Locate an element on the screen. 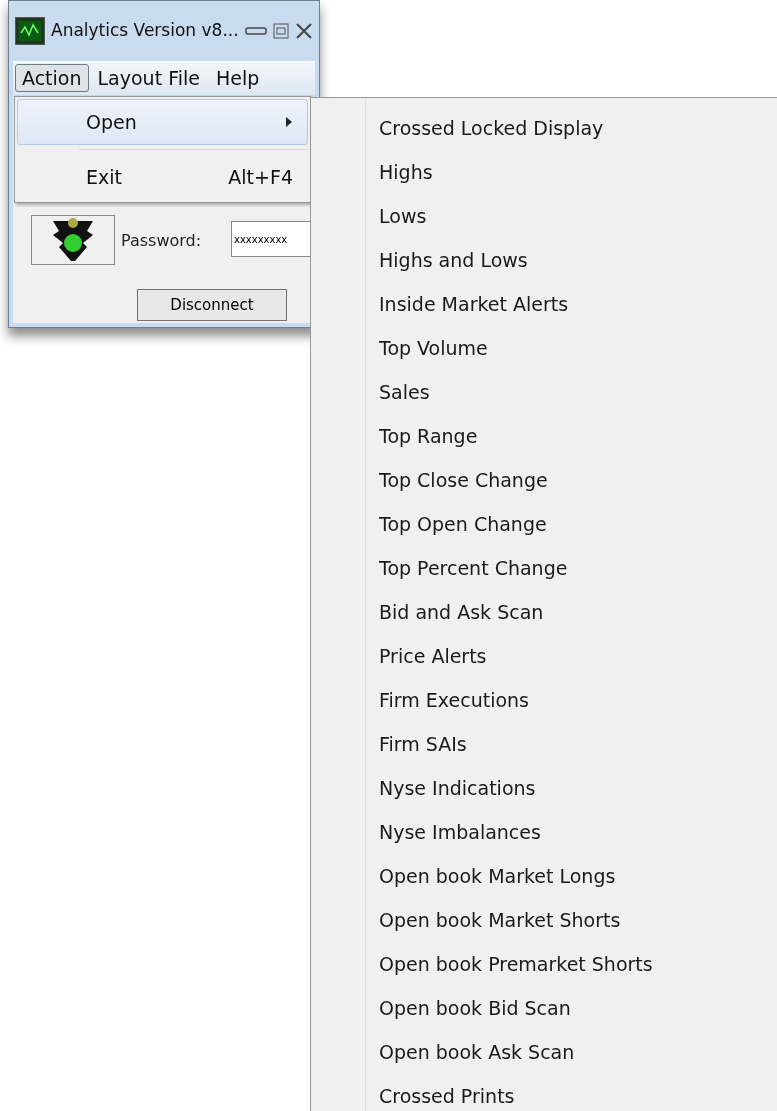 Image resolution: width=777 pixels, height=1111 pixels. submenu-item: Price Alerts is located at coordinates (544, 655).